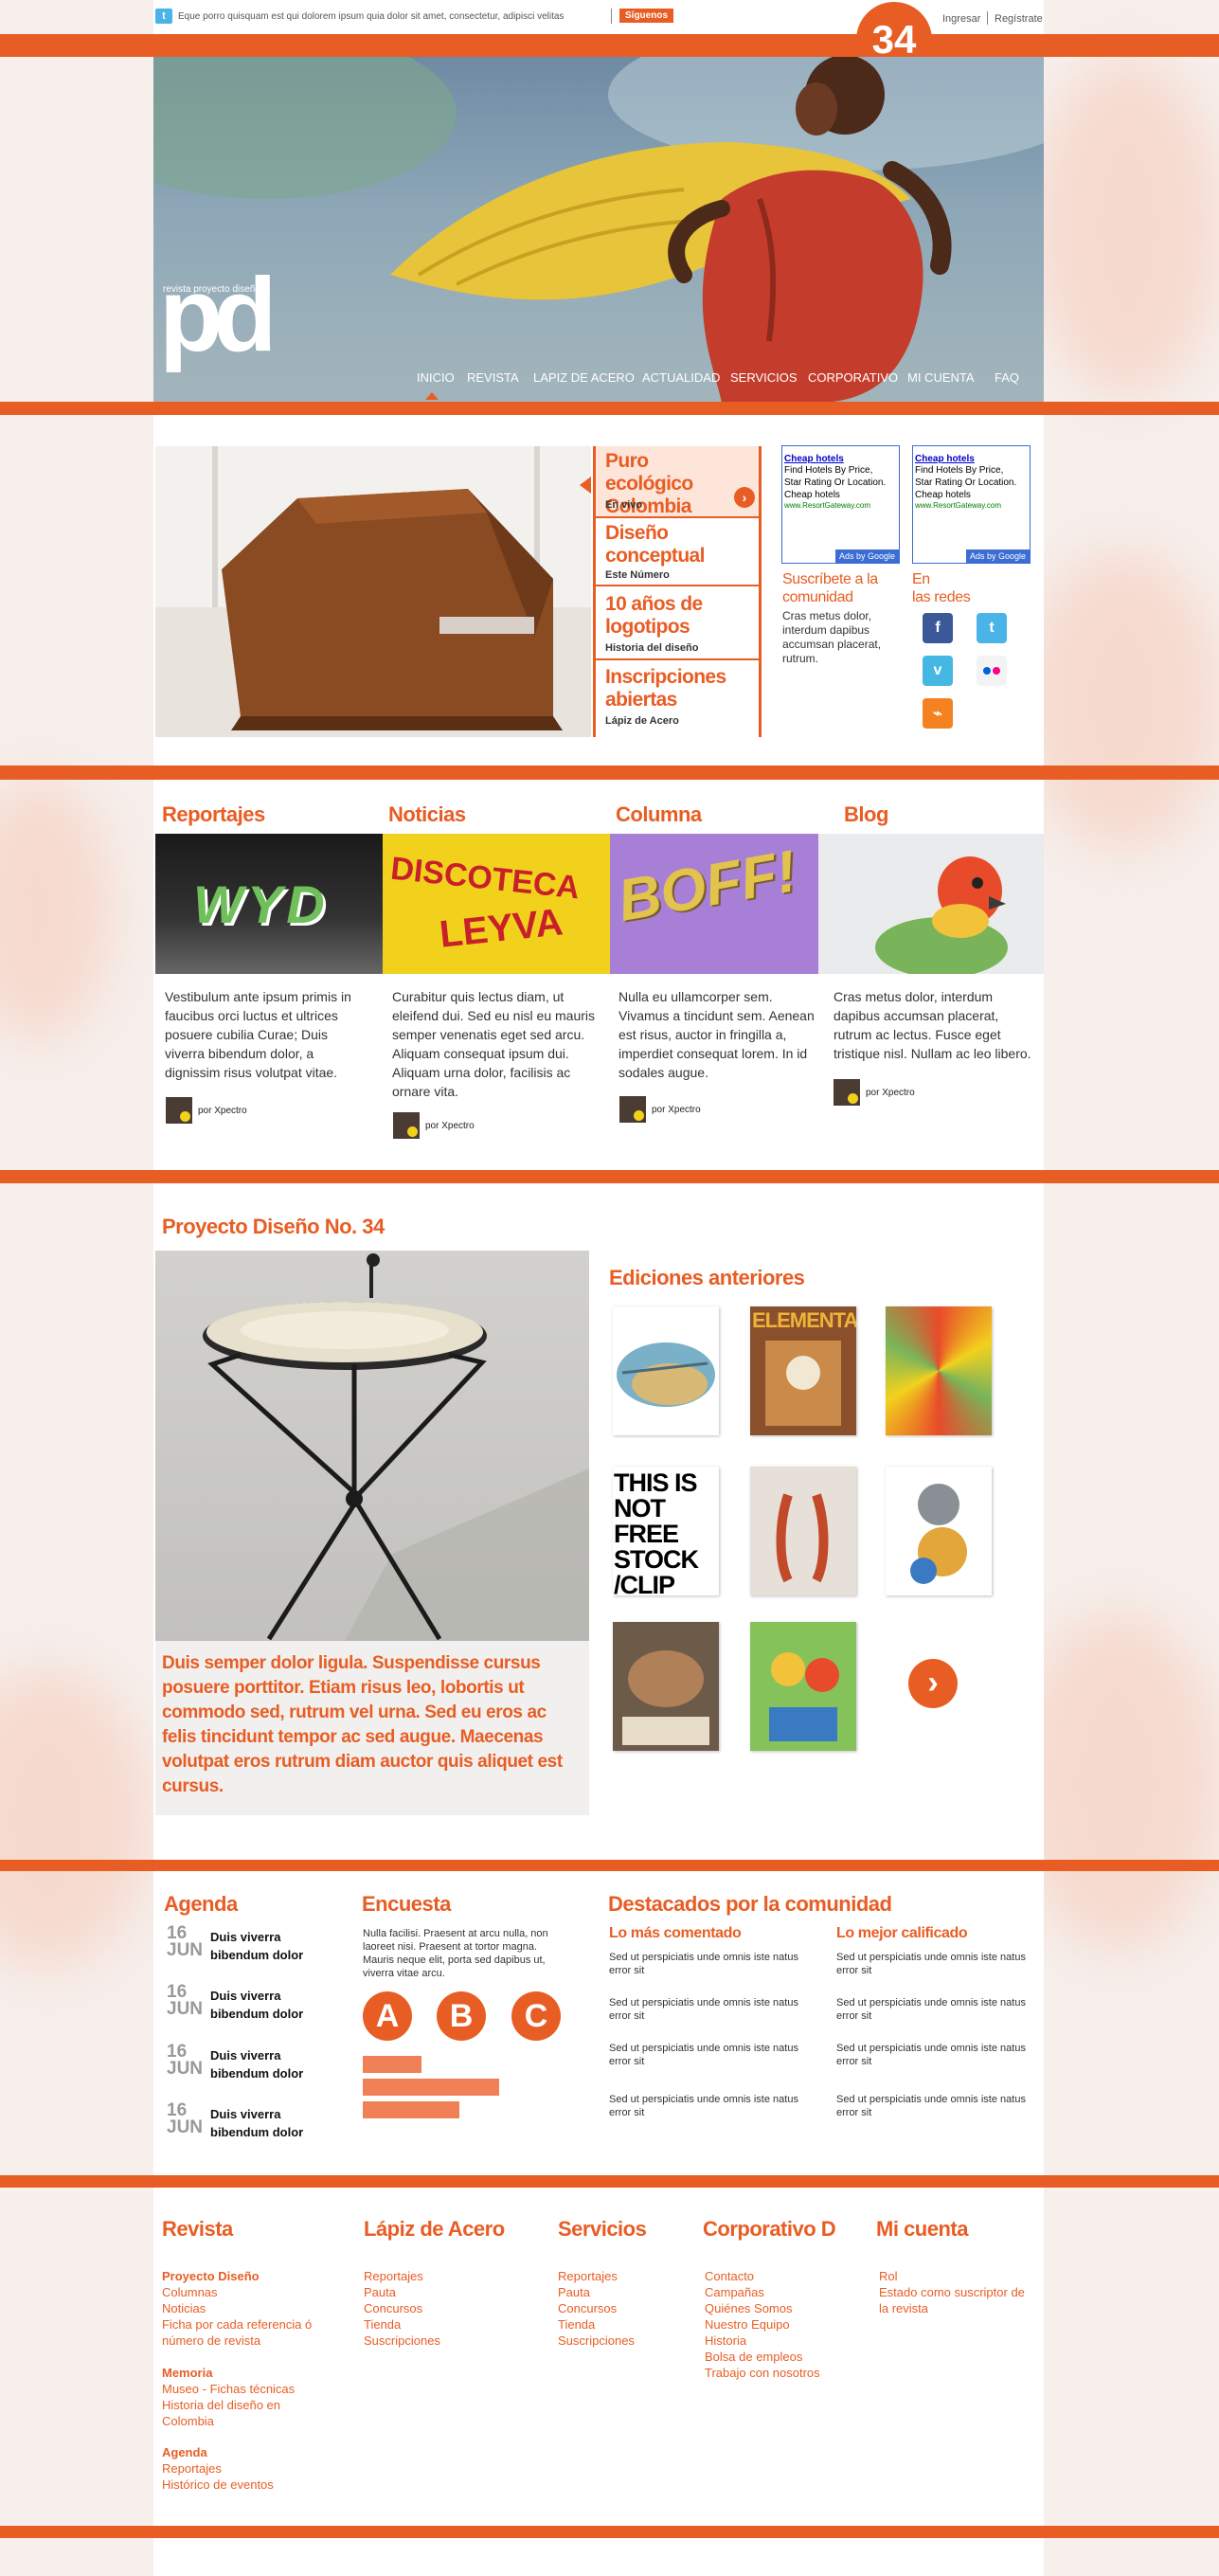  Describe the element at coordinates (753, 2357) in the screenshot. I see `footer-link: Bolsa de empleos` at that location.